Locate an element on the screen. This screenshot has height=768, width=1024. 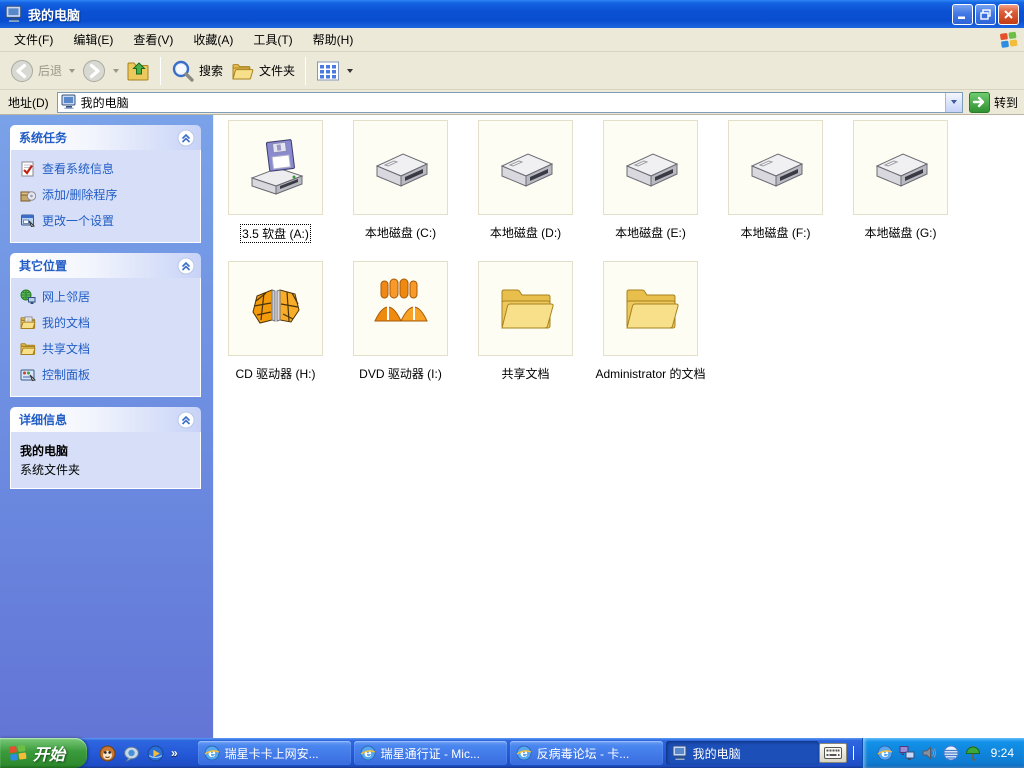
panel-title: 系统任务 is located at coordinates (43, 138).